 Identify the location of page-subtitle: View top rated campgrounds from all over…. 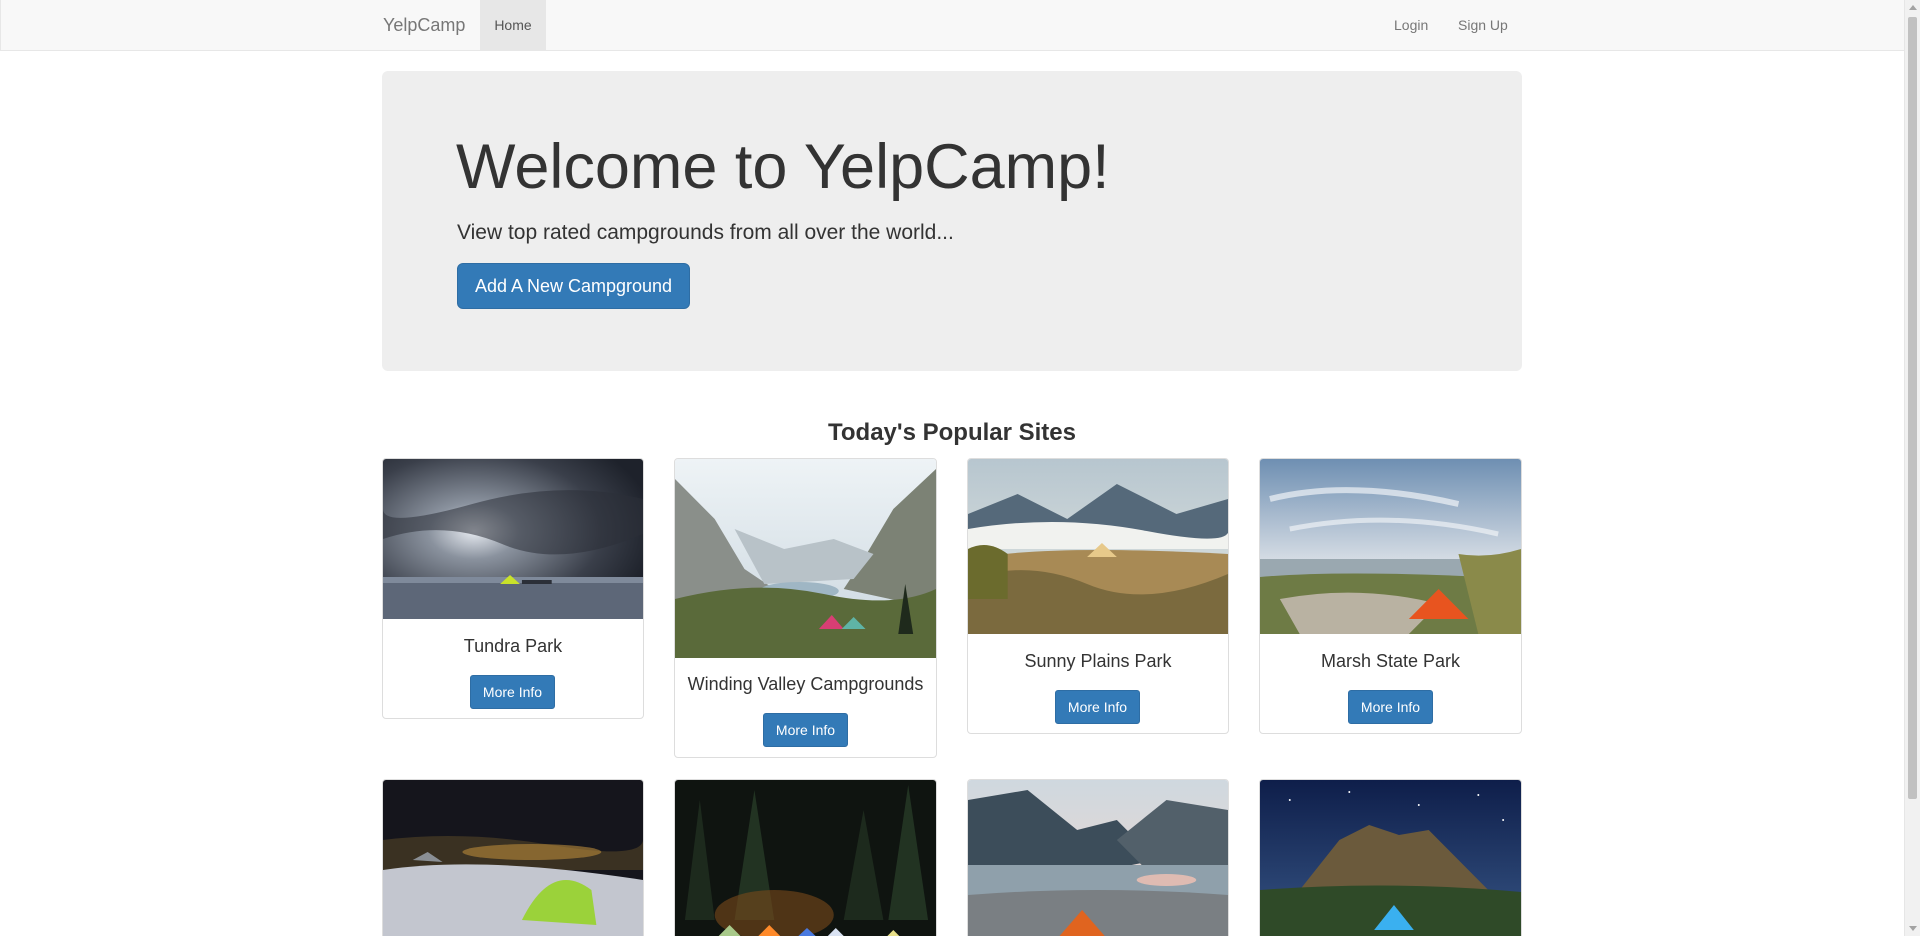
(705, 232).